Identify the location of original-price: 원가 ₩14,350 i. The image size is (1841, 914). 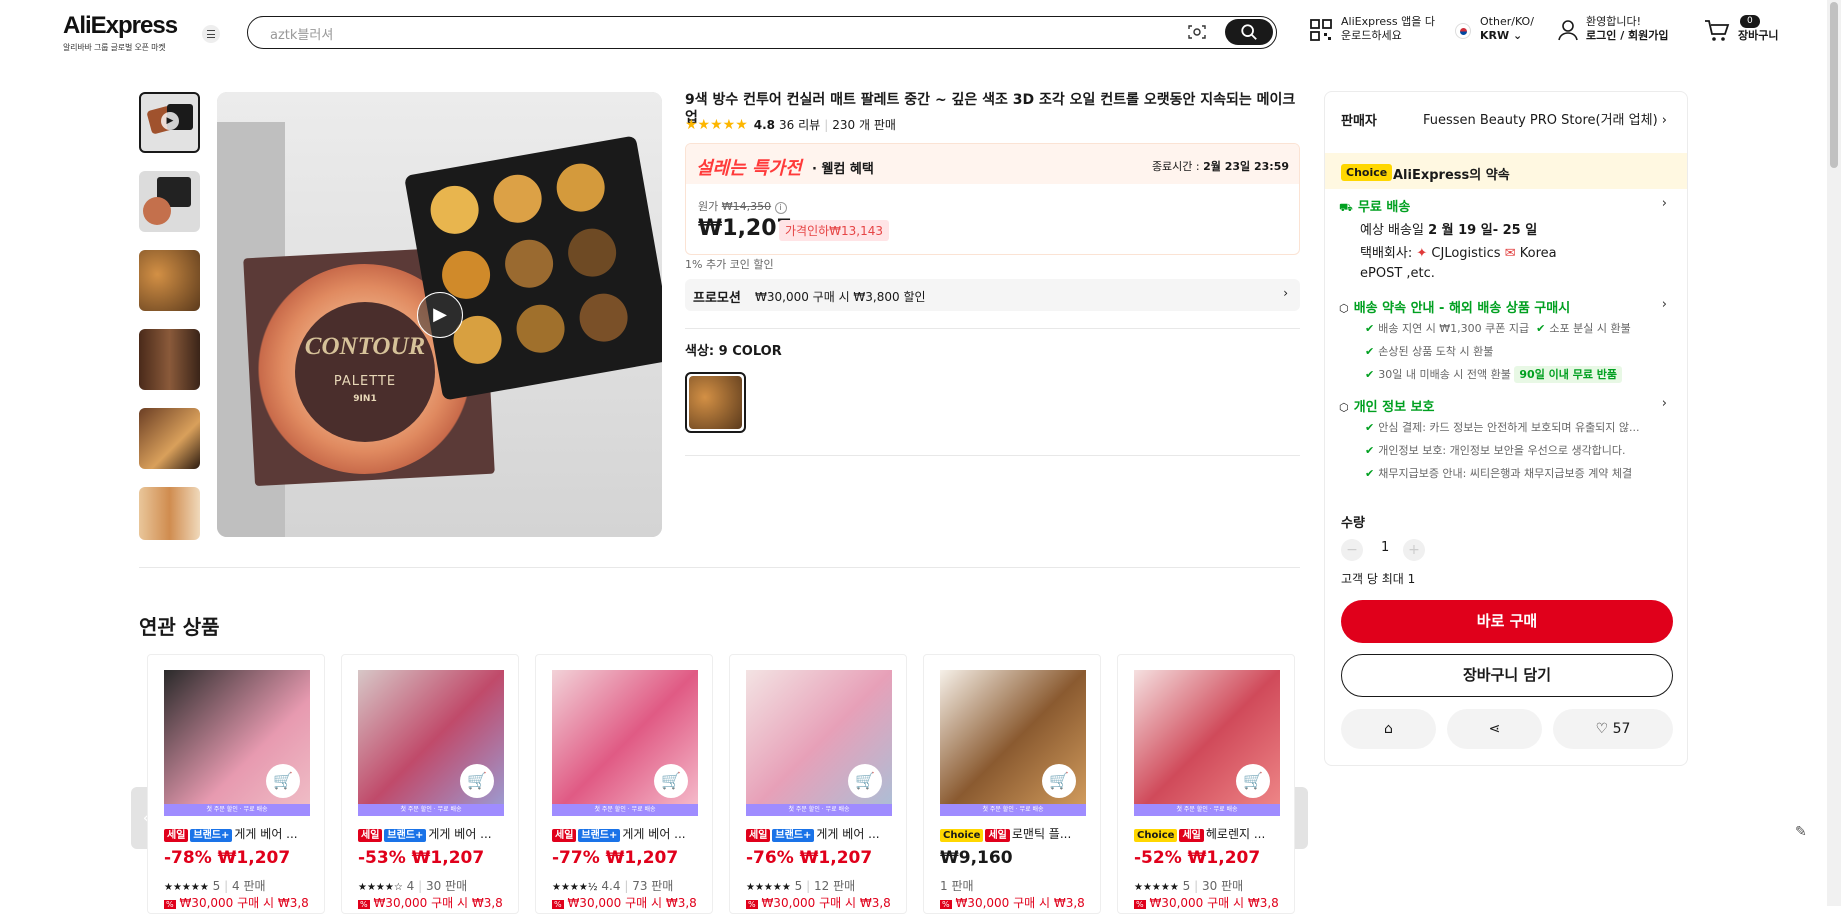
(742, 206).